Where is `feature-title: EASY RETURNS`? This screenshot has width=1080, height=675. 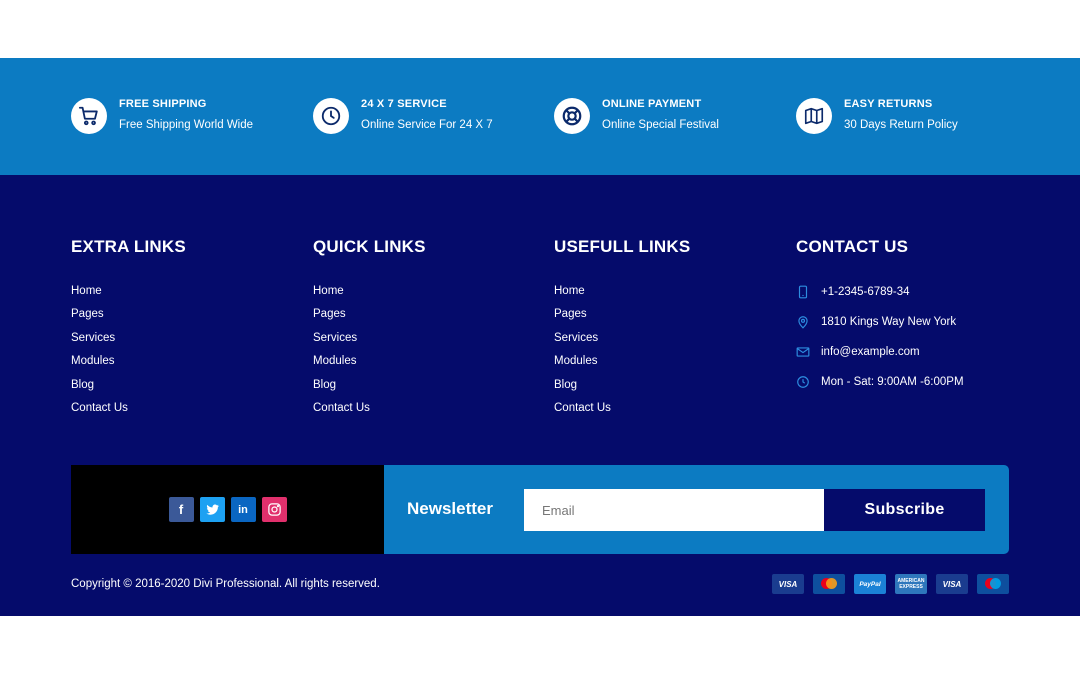
feature-title: EASY RETURNS is located at coordinates (888, 104).